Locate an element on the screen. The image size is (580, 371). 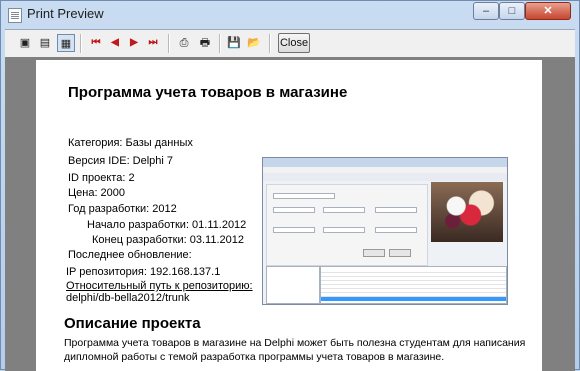
report-title: Программа учета товаров в магазине is located at coordinates (208, 92).